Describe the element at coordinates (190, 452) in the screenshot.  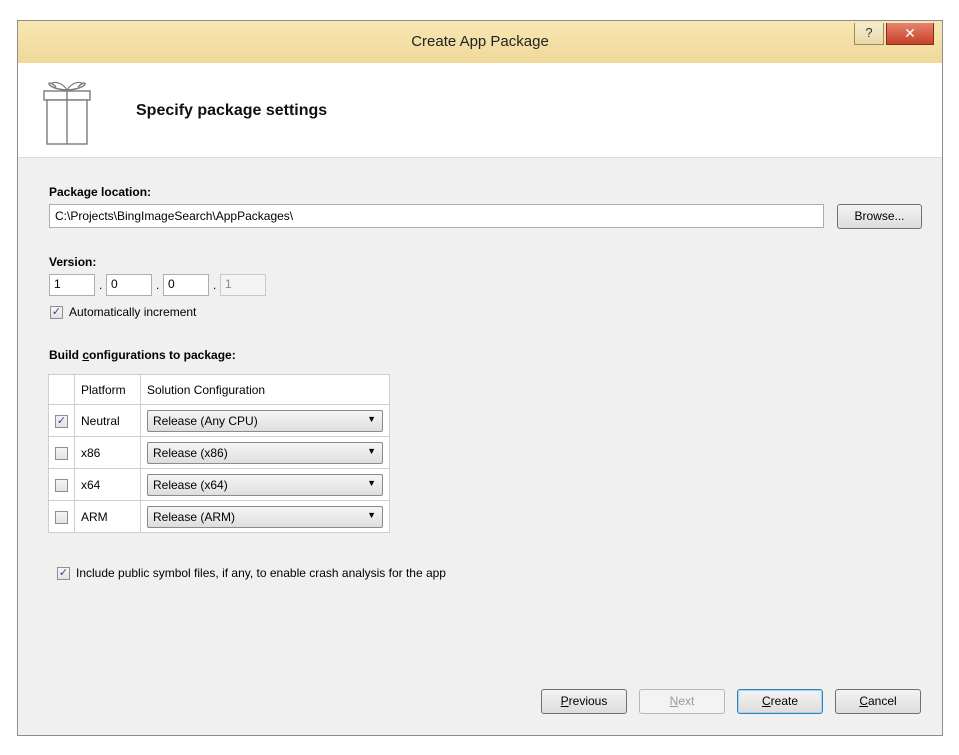
I see `configuration-value: Release (x86)` at that location.